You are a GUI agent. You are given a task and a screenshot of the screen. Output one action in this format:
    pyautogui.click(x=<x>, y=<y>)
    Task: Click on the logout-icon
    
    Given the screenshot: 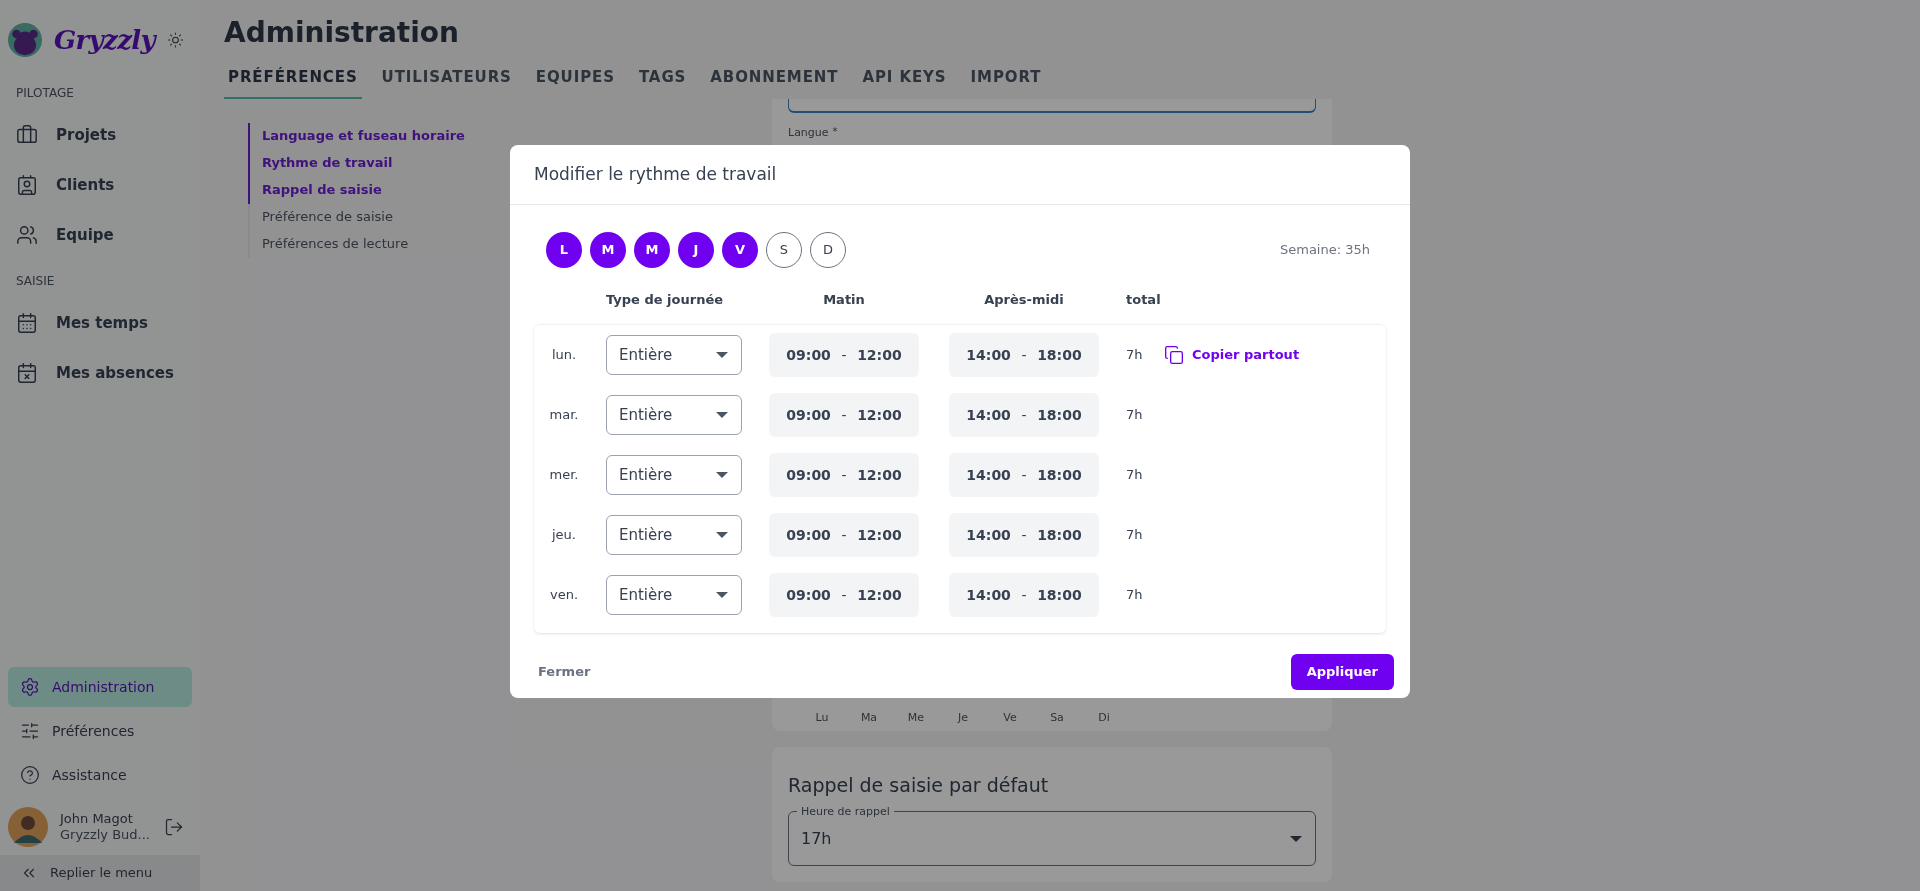 What is the action you would take?
    pyautogui.click(x=174, y=827)
    